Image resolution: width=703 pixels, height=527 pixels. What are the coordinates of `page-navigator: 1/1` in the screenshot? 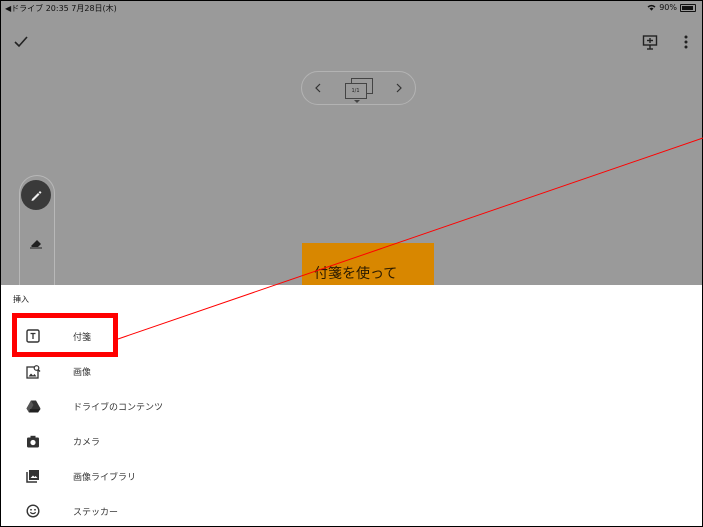 It's located at (358, 88).